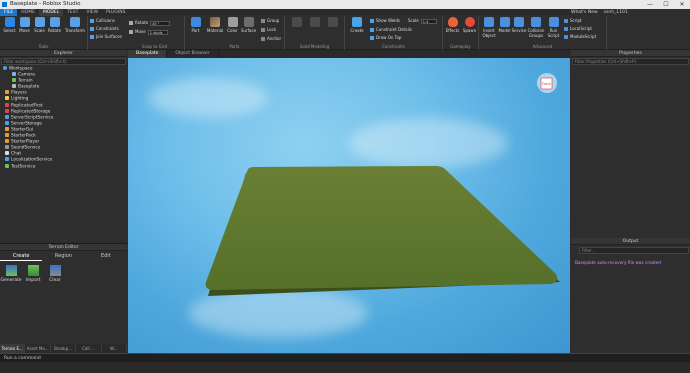 The height and width of the screenshot is (373, 690). What do you see at coordinates (372, 38) in the screenshot?
I see `draw-on-top-icon` at bounding box center [372, 38].